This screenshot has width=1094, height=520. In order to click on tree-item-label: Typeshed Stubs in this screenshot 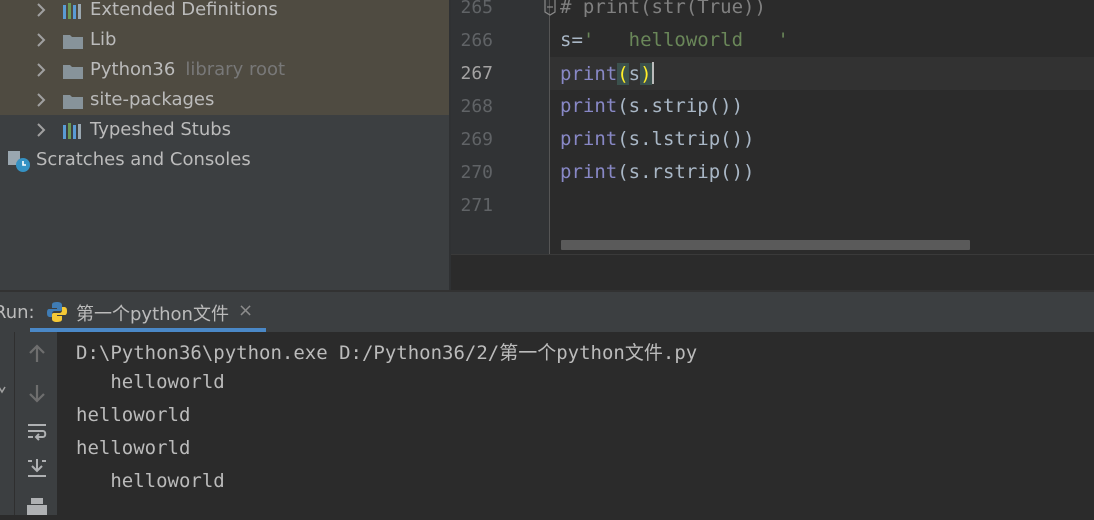, I will do `click(161, 129)`.